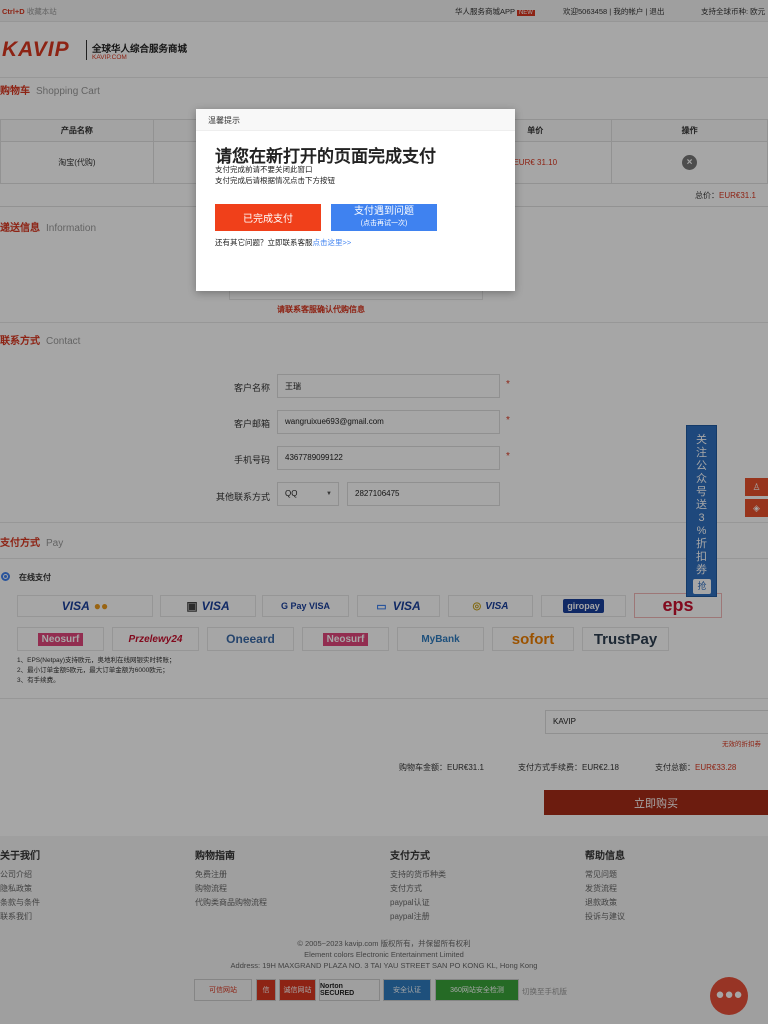 Image resolution: width=768 pixels, height=1024 pixels. Describe the element at coordinates (355, 120) in the screenshot. I see `modal-header: 温馨提示` at that location.